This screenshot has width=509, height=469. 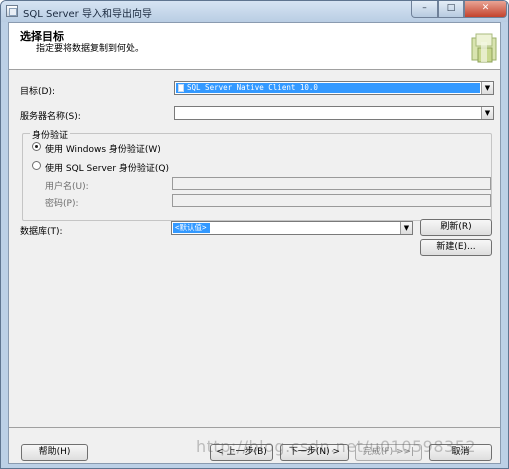 I want to click on destination-label: 目标(D):, so click(x=37, y=92).